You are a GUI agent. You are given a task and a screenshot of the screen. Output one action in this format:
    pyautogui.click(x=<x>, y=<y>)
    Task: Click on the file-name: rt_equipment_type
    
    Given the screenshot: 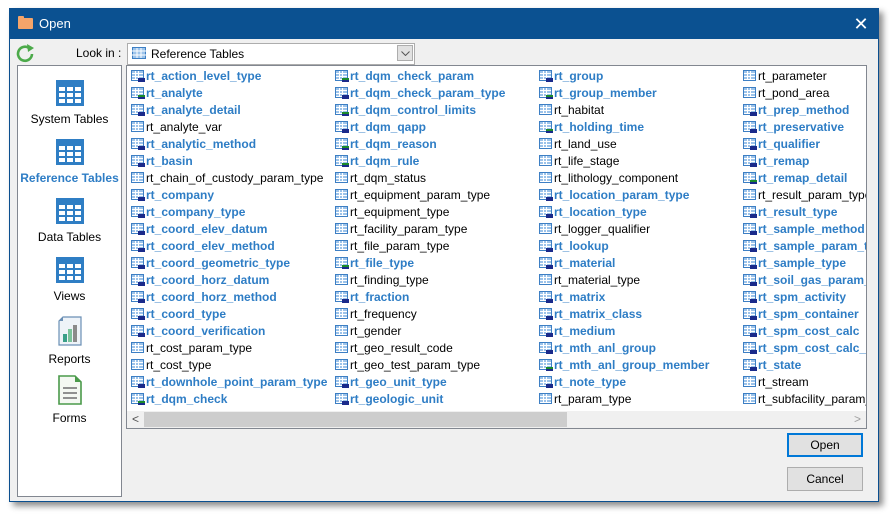 What is the action you would take?
    pyautogui.click(x=400, y=212)
    